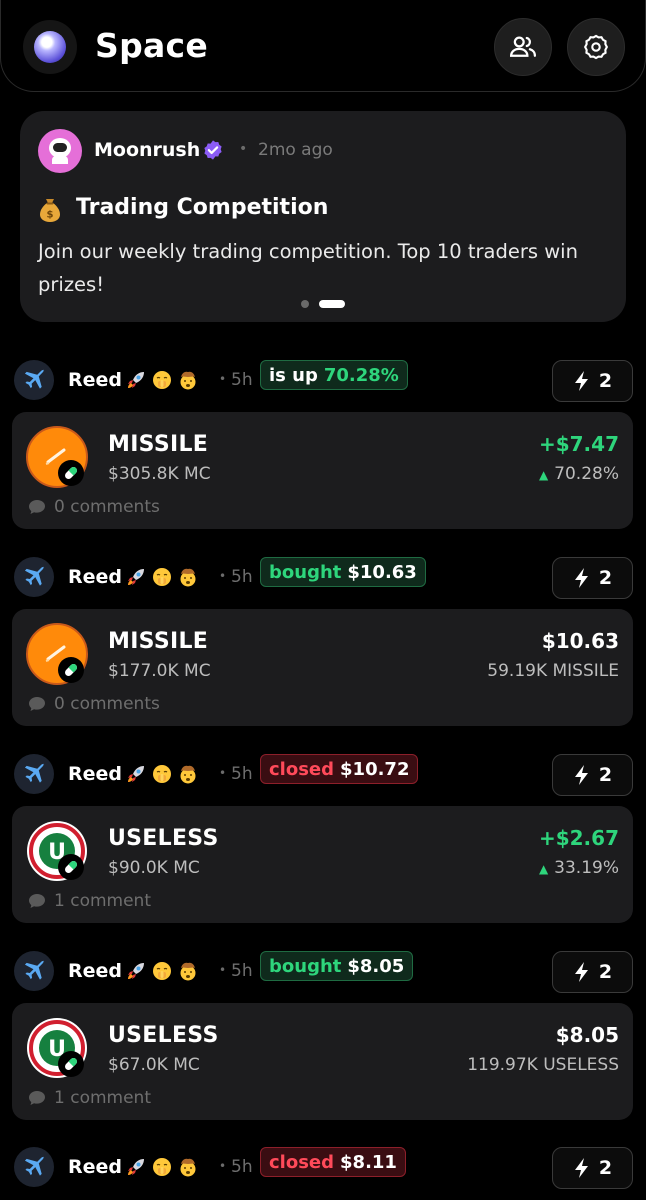 The image size is (646, 1200). Describe the element at coordinates (382, 572) in the screenshot. I see `trade-amount: $10.63` at that location.